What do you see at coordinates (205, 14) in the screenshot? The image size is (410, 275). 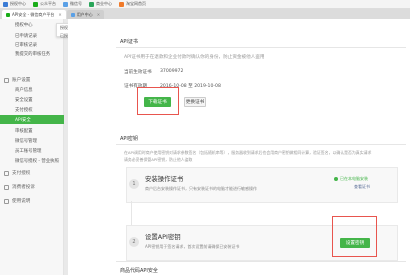 I see `tab-strip: API安全 - 微信商户平台 ✕ 用户中心 ✕` at bounding box center [205, 14].